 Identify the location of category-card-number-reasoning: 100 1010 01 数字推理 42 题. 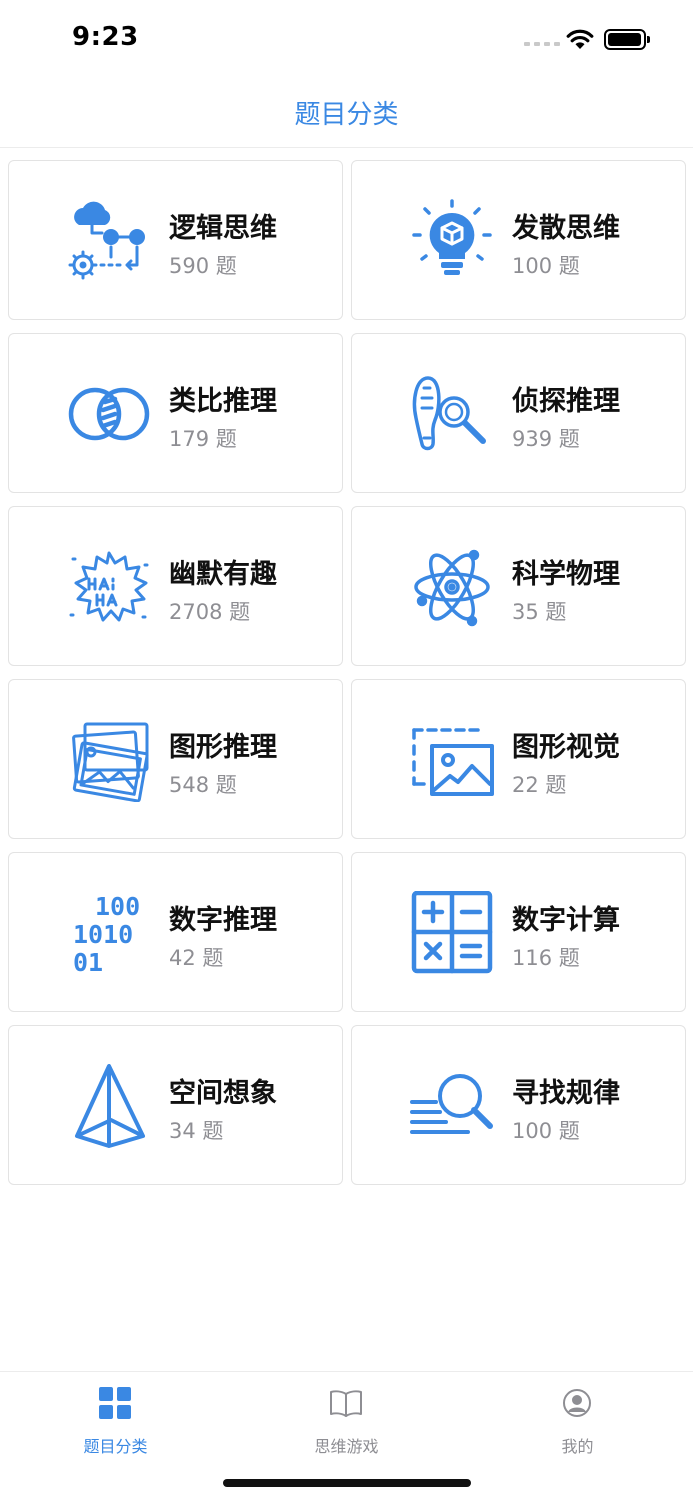
(175, 932).